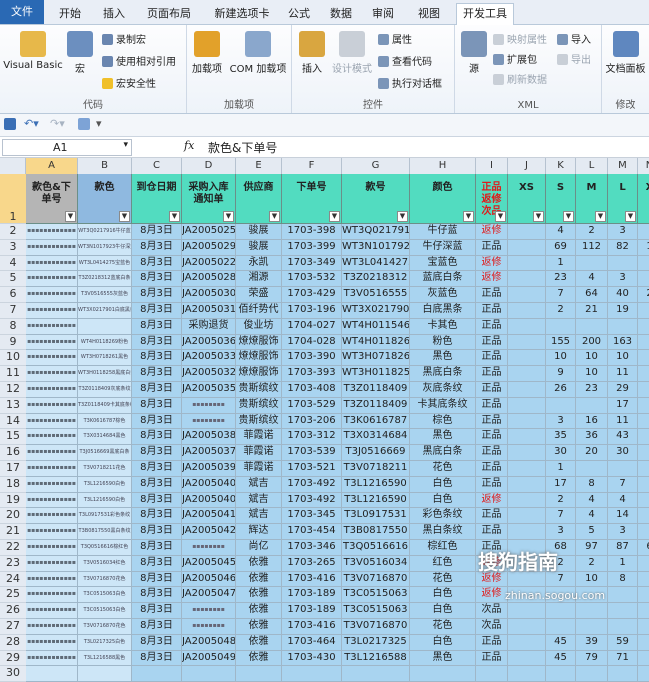  What do you see at coordinates (592, 516) in the screenshot?
I see `cell-L: 4` at bounding box center [592, 516].